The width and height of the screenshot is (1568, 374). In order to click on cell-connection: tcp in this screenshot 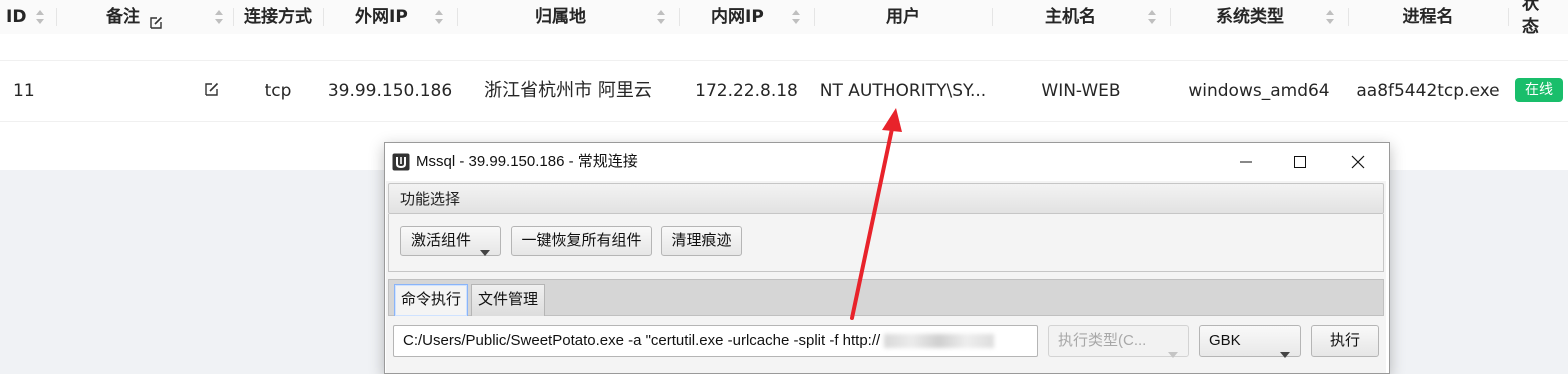, I will do `click(278, 91)`.